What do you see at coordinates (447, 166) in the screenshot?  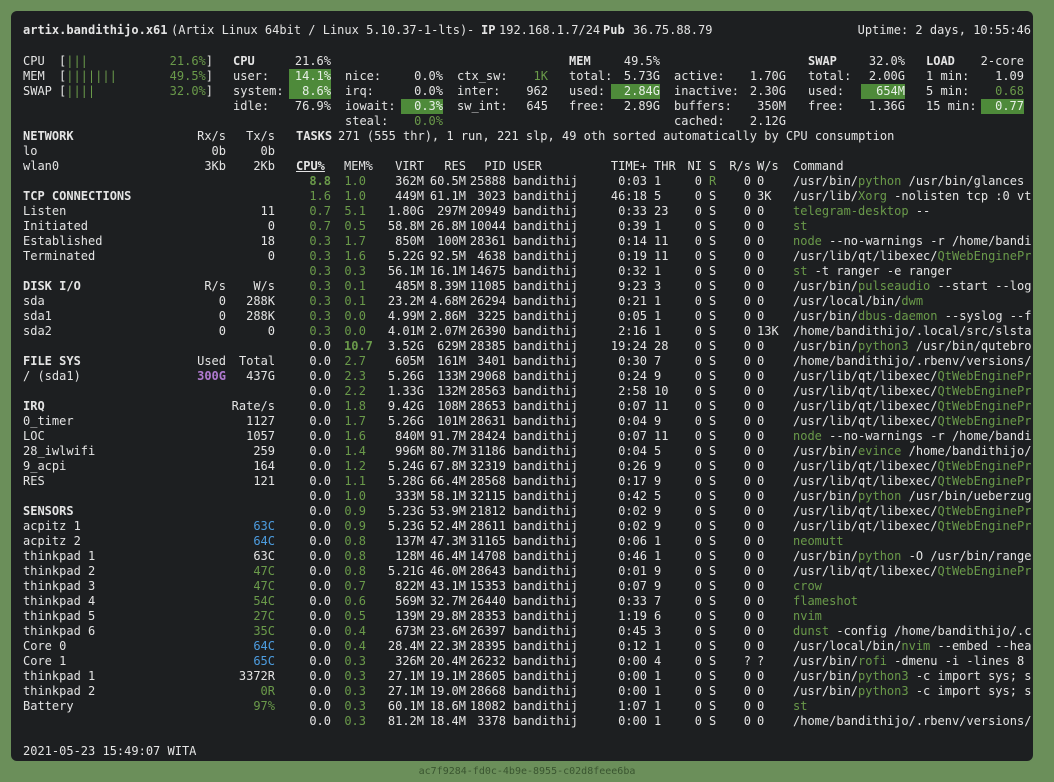 I see `column-header-res: RES` at bounding box center [447, 166].